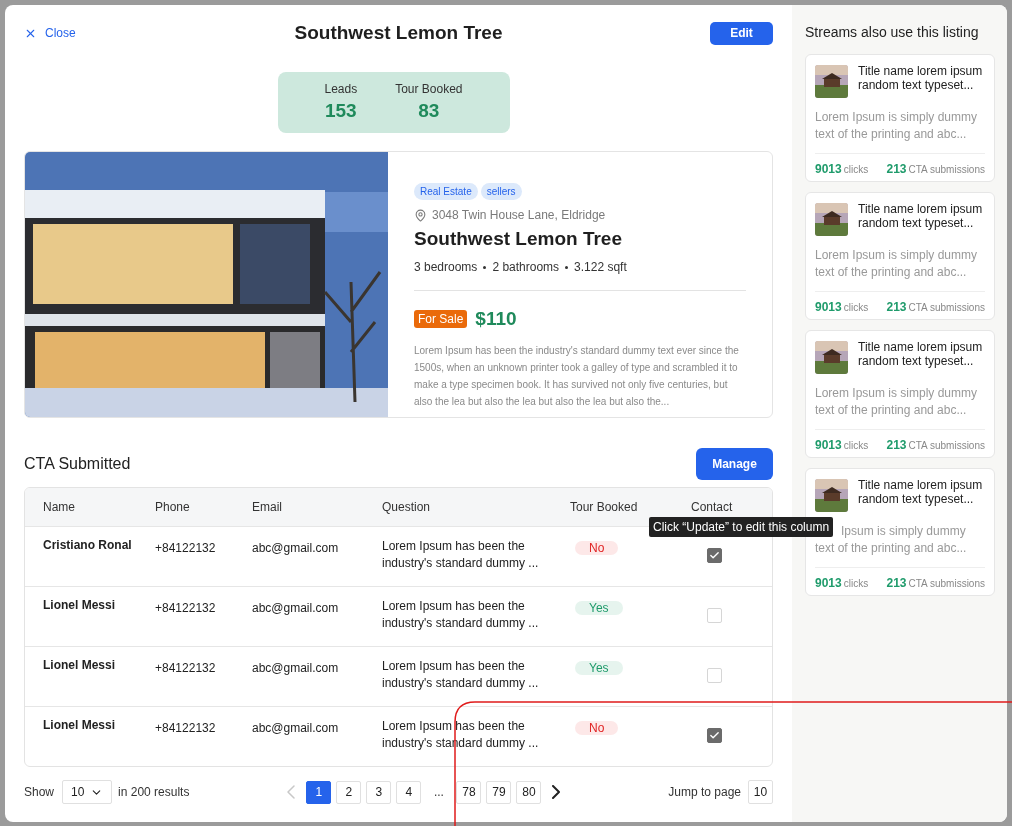  I want to click on table-cell-text: Cristiano Ronal, so click(88, 546).